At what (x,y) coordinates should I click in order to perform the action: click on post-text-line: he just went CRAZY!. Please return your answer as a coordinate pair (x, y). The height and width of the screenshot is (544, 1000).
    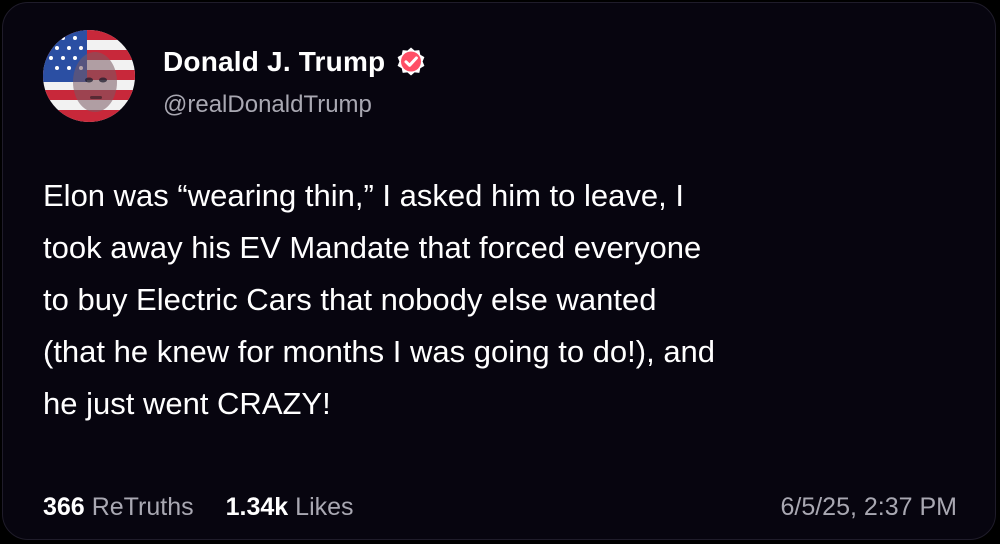
    Looking at the image, I should click on (187, 403).